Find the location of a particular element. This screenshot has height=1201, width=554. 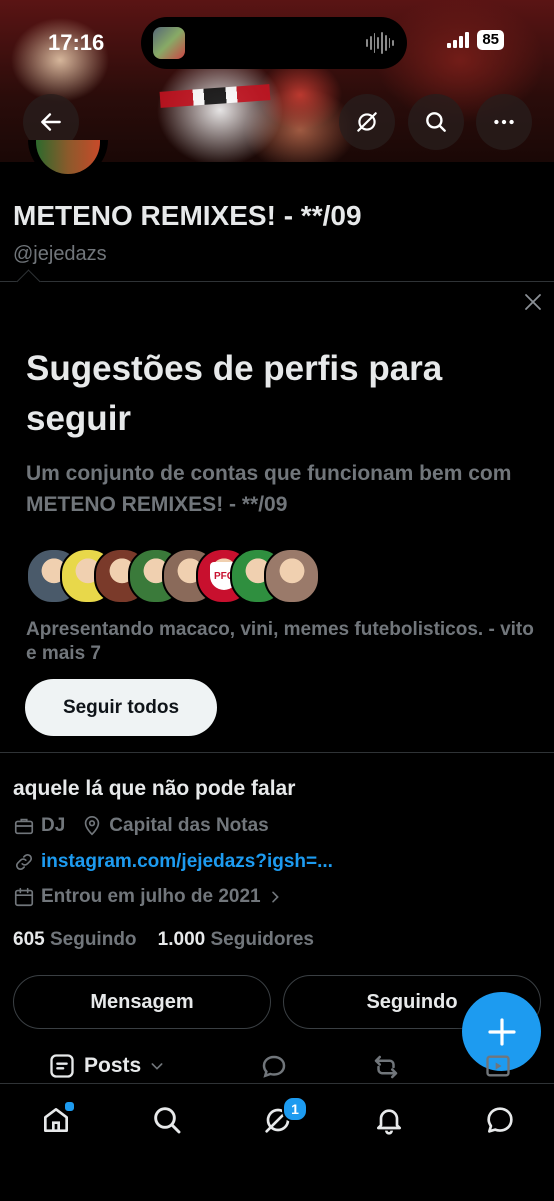

reply-icon is located at coordinates (274, 1066).